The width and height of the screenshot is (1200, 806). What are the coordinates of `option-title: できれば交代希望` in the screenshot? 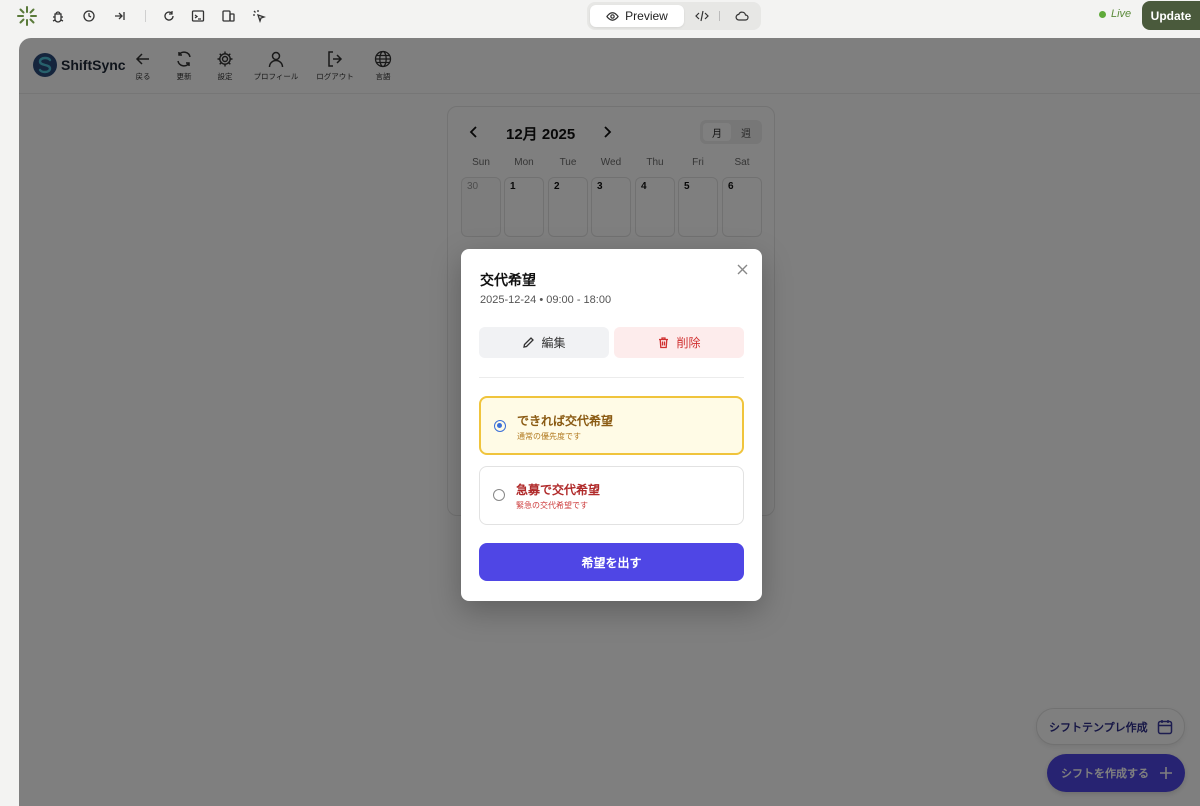 It's located at (565, 421).